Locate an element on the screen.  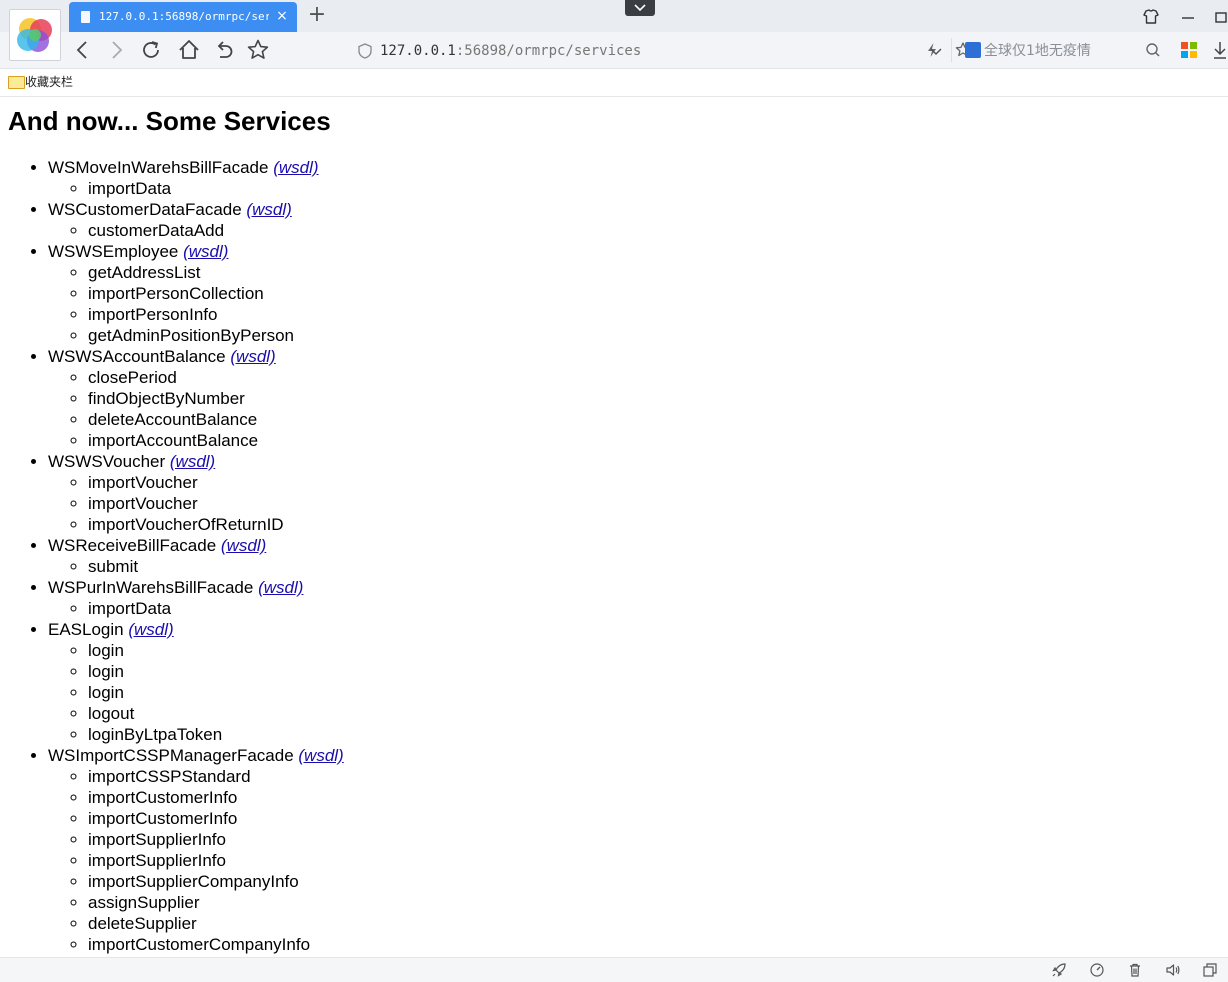
volume-icon is located at coordinates (1173, 970).